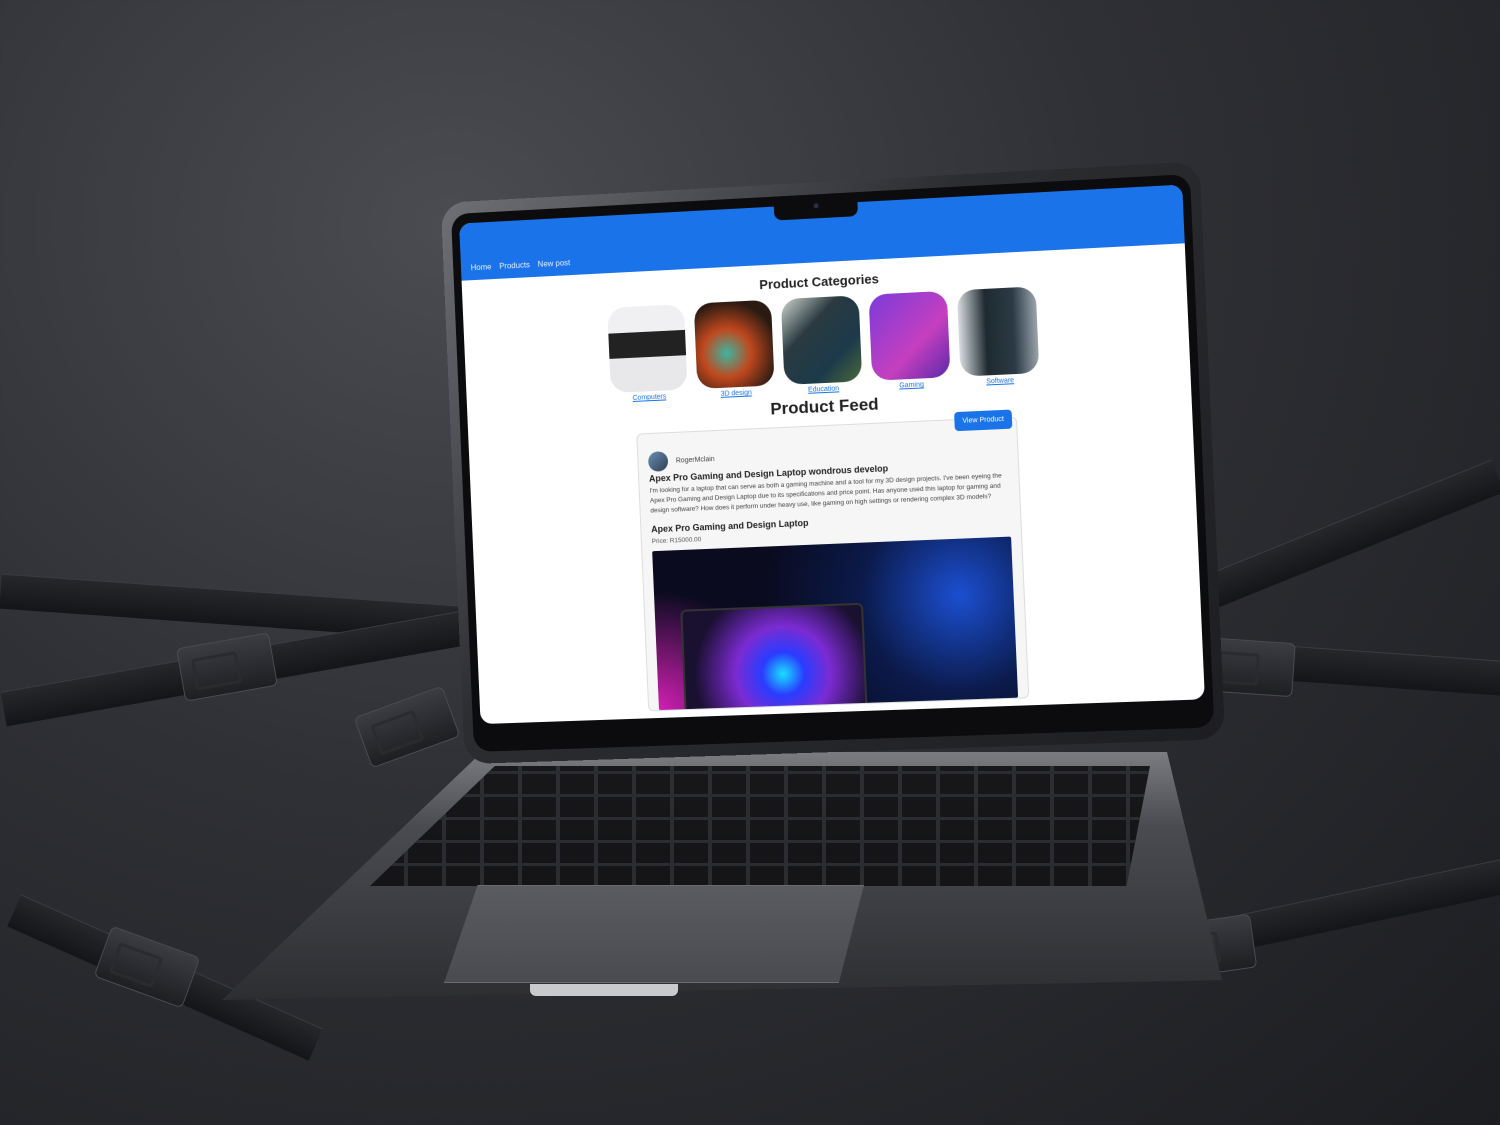  Describe the element at coordinates (983, 420) in the screenshot. I see `view-product-button: View Product` at that location.